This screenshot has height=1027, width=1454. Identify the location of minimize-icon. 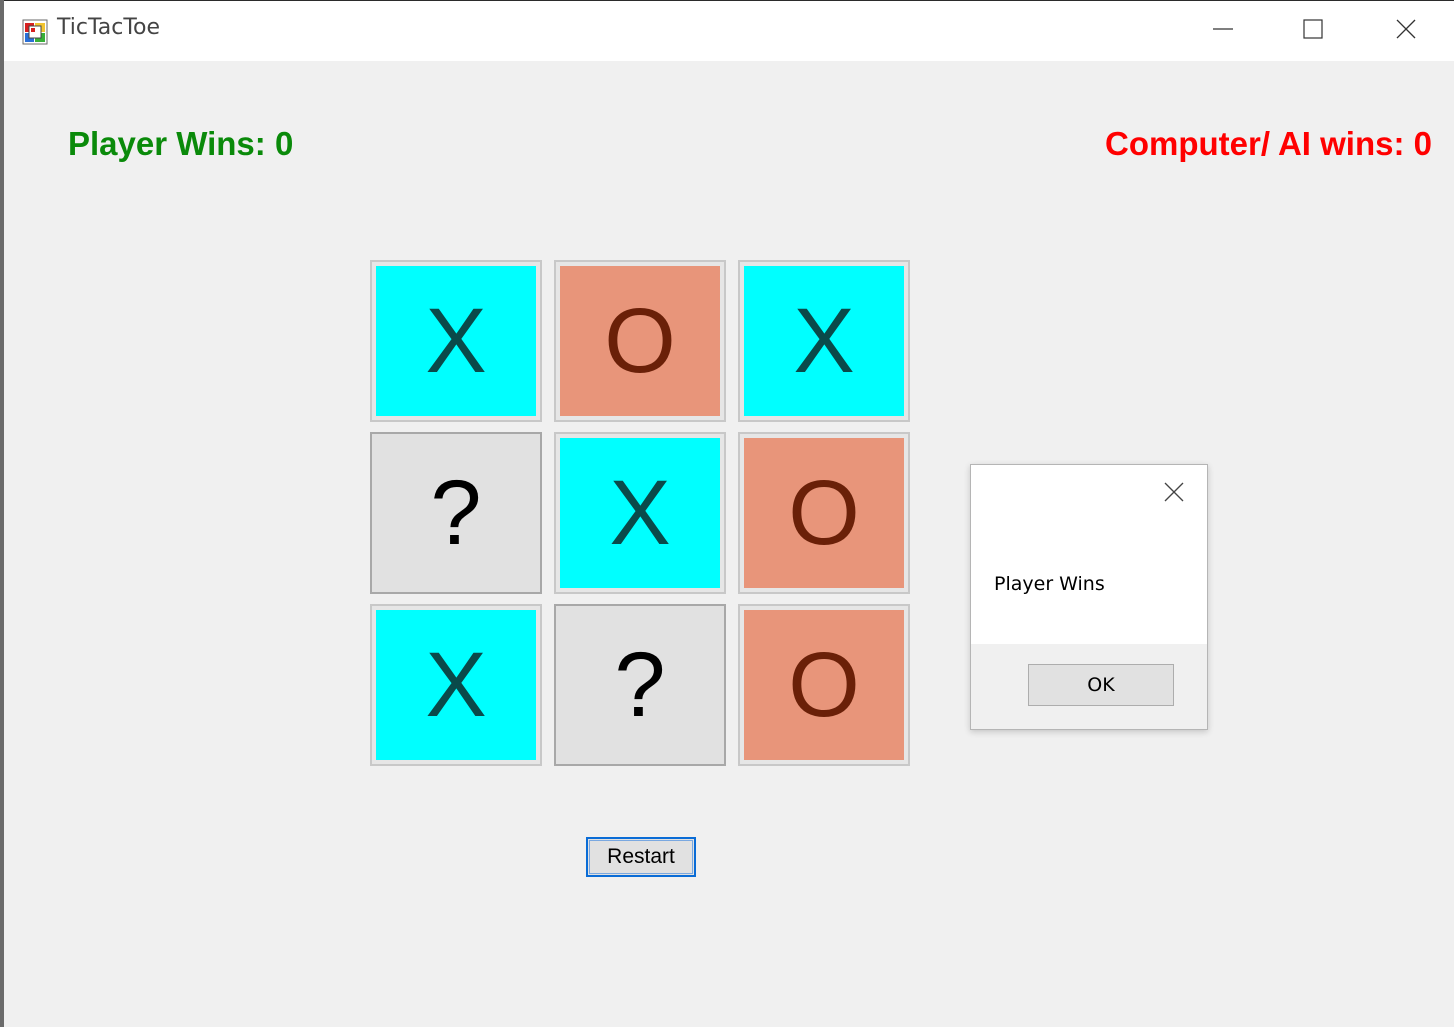
(1223, 31).